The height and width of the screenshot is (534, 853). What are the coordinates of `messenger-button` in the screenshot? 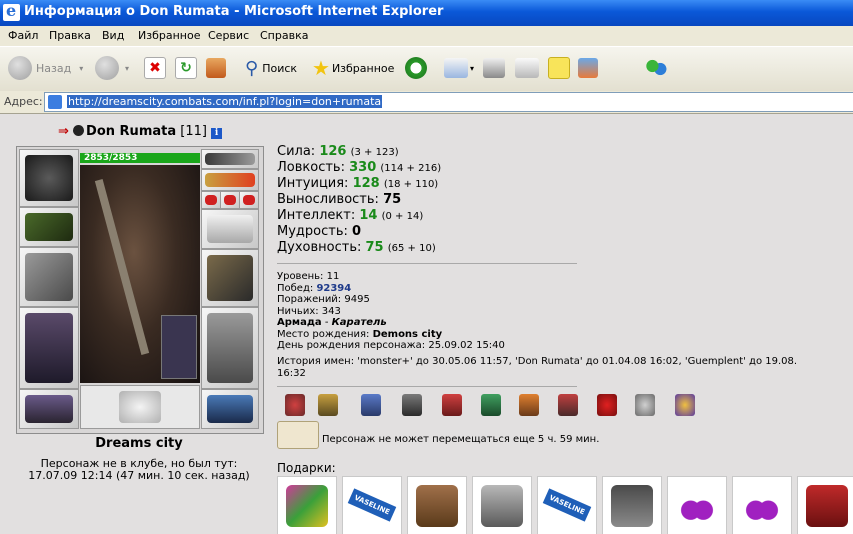 It's located at (656, 68).